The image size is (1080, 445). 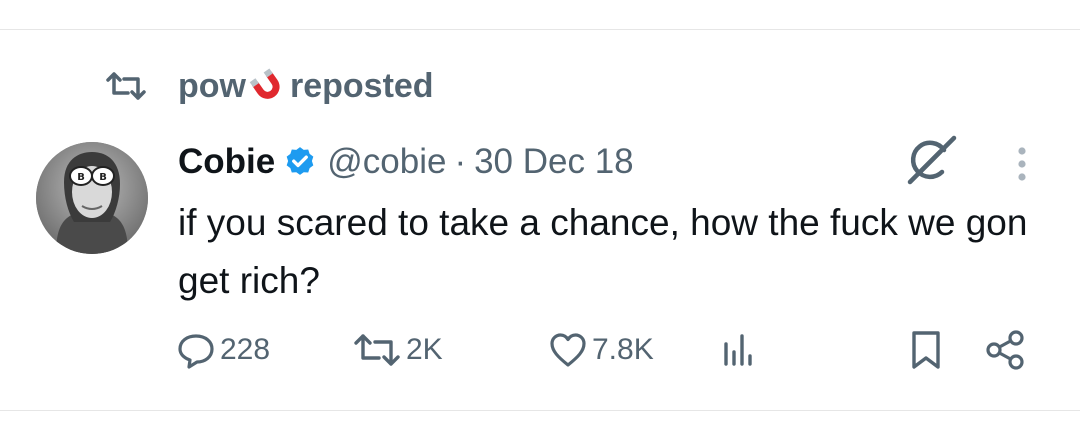 What do you see at coordinates (931, 161) in the screenshot?
I see `grok-icon` at bounding box center [931, 161].